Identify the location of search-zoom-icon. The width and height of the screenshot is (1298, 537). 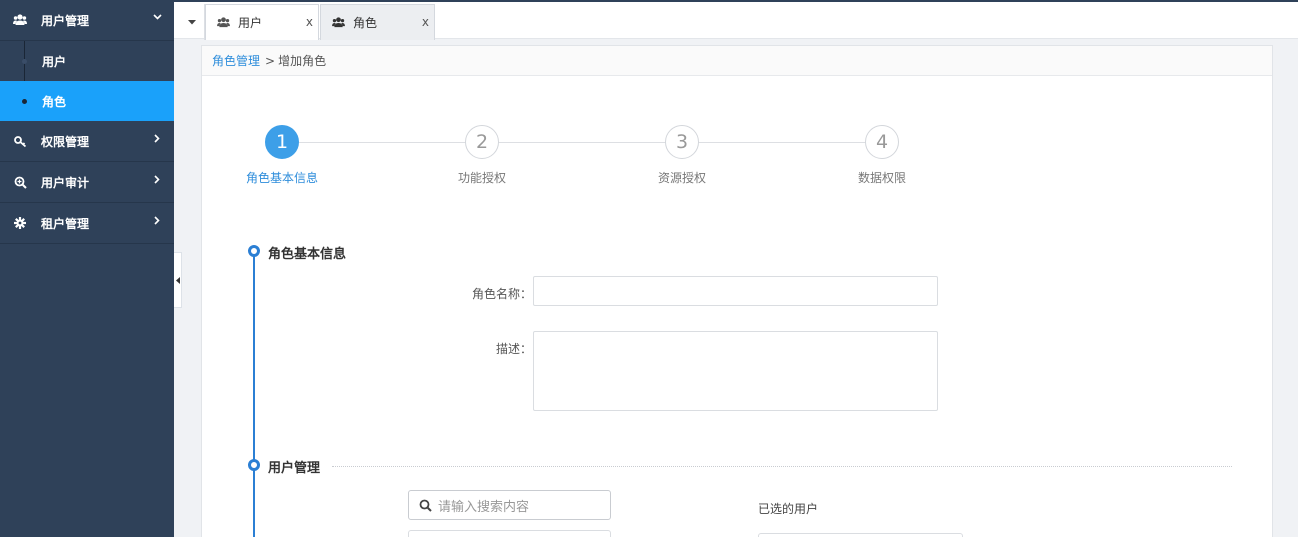
(20, 182).